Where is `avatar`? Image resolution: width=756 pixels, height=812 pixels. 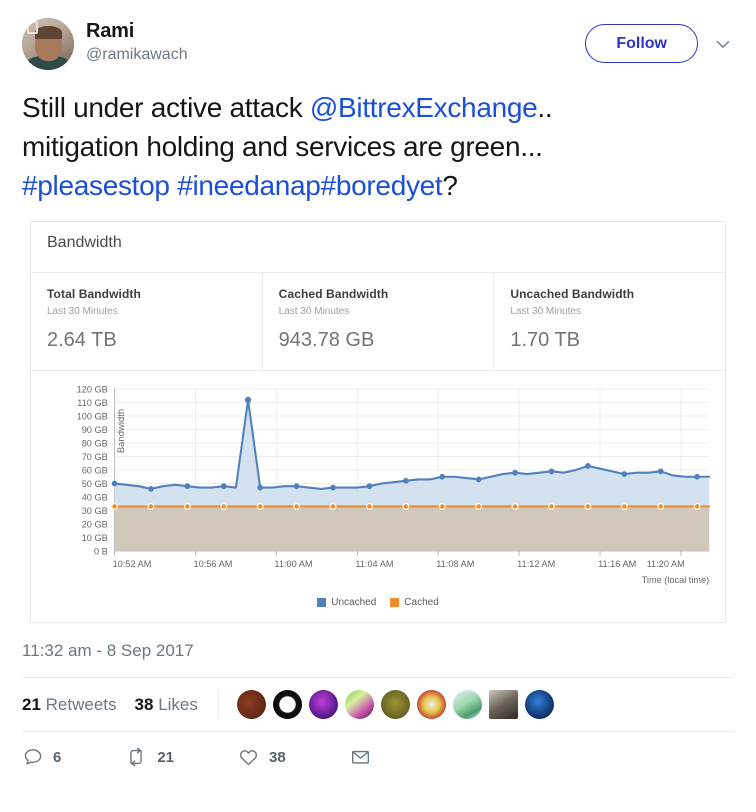 avatar is located at coordinates (48, 44).